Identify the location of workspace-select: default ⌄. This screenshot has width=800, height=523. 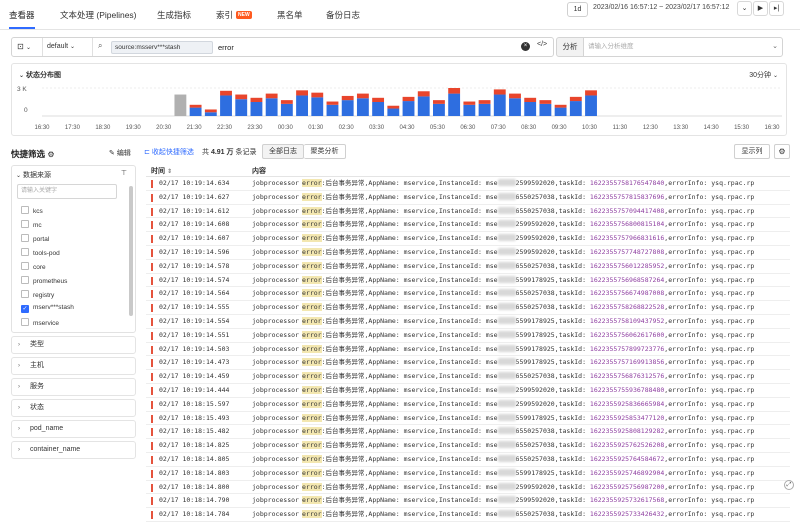
(61, 46).